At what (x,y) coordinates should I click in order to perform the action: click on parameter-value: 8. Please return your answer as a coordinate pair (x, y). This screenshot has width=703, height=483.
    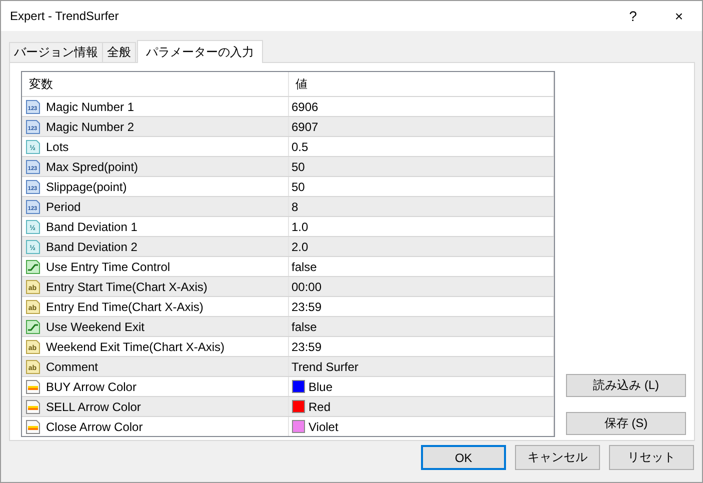
    Looking at the image, I should click on (295, 207).